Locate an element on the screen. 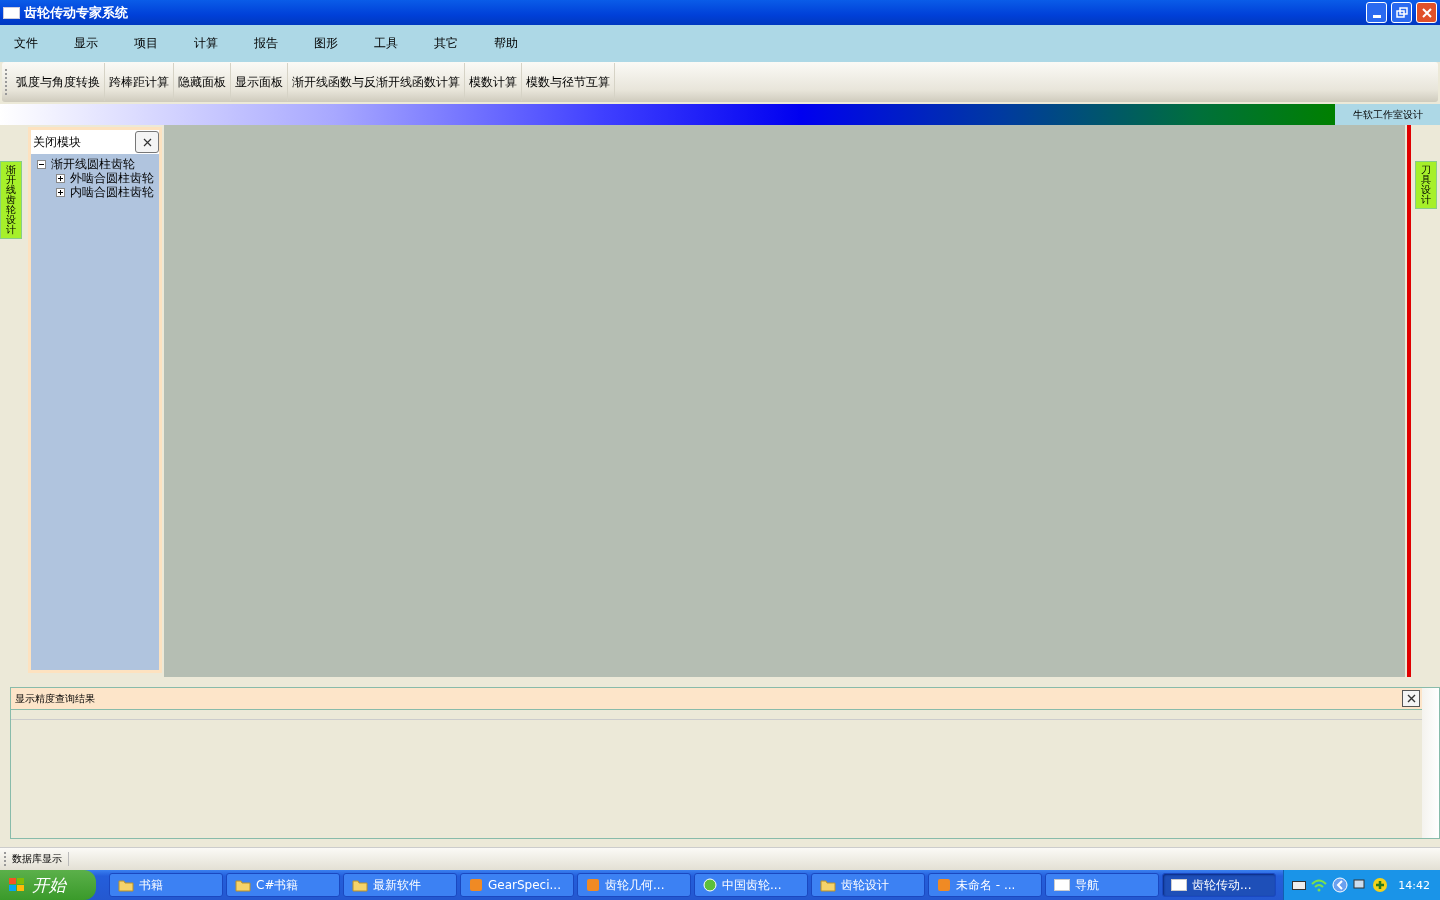 Image resolution: width=1440 pixels, height=900 pixels. menu-item: 项目 is located at coordinates (164, 43).